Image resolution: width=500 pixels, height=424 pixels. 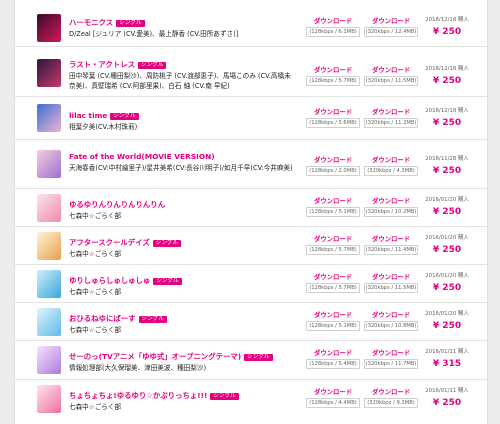 What do you see at coordinates (138, 368) in the screenshot?
I see `artist-name: 情報処理部(大久保瑠美、津田美波、種田梨沙)` at bounding box center [138, 368].